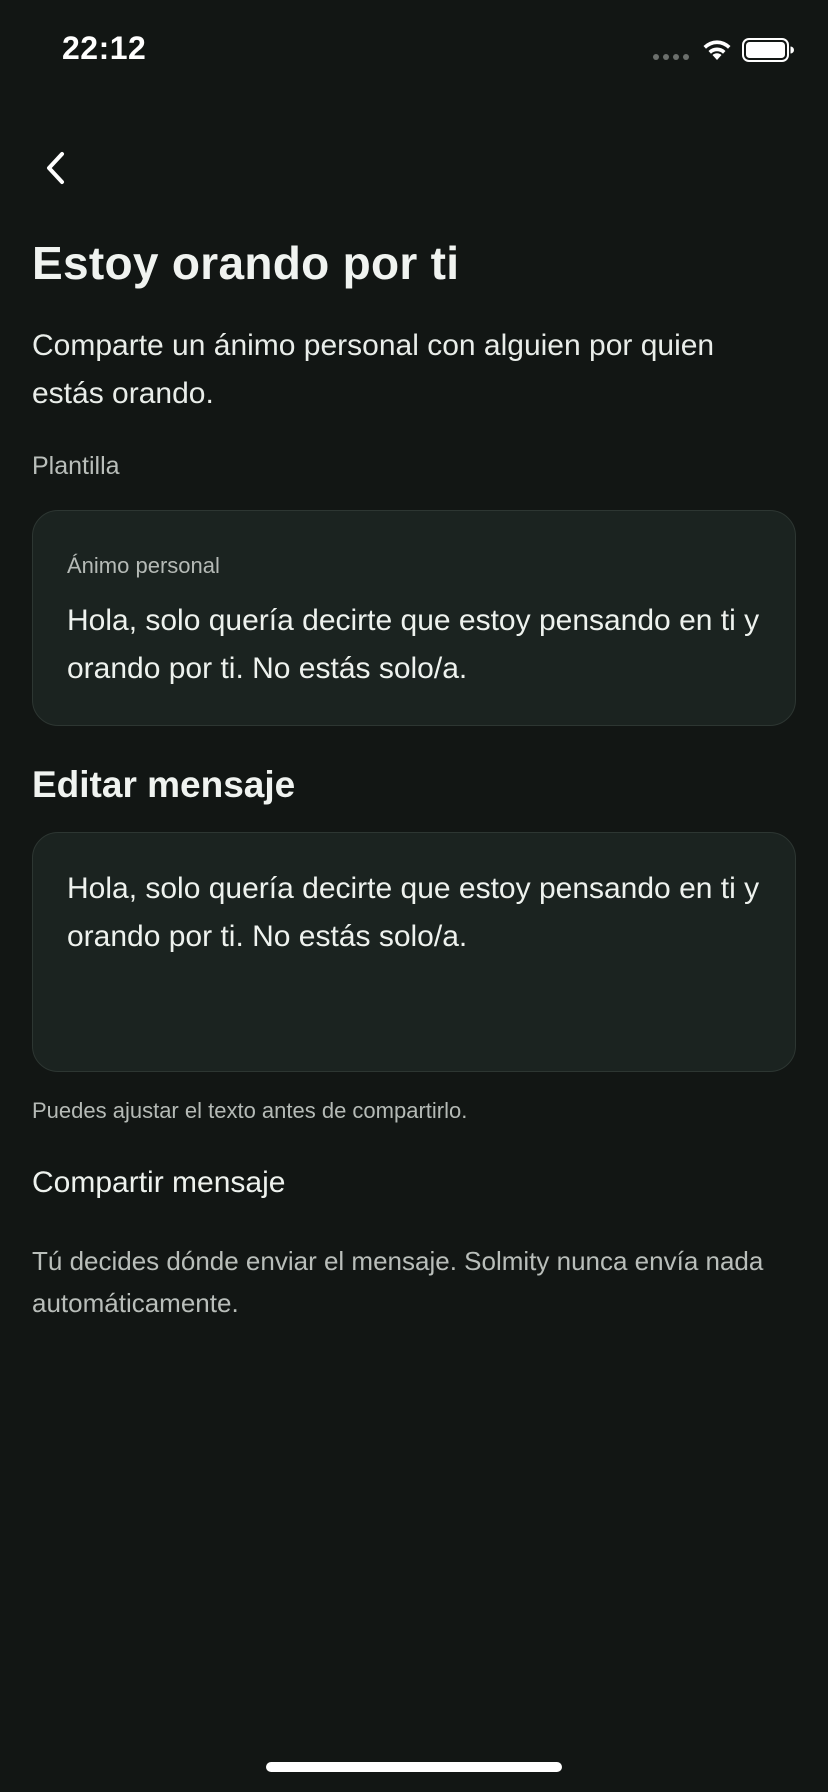 This screenshot has width=828, height=1792. I want to click on page-title: Estoy orando por ti, so click(246, 263).